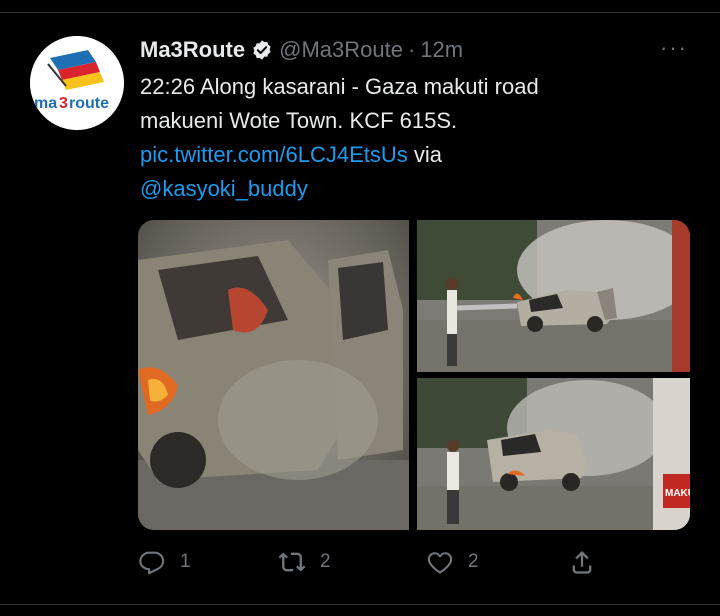 The image size is (720, 616). What do you see at coordinates (473, 561) in the screenshot?
I see `like-count: 2` at bounding box center [473, 561].